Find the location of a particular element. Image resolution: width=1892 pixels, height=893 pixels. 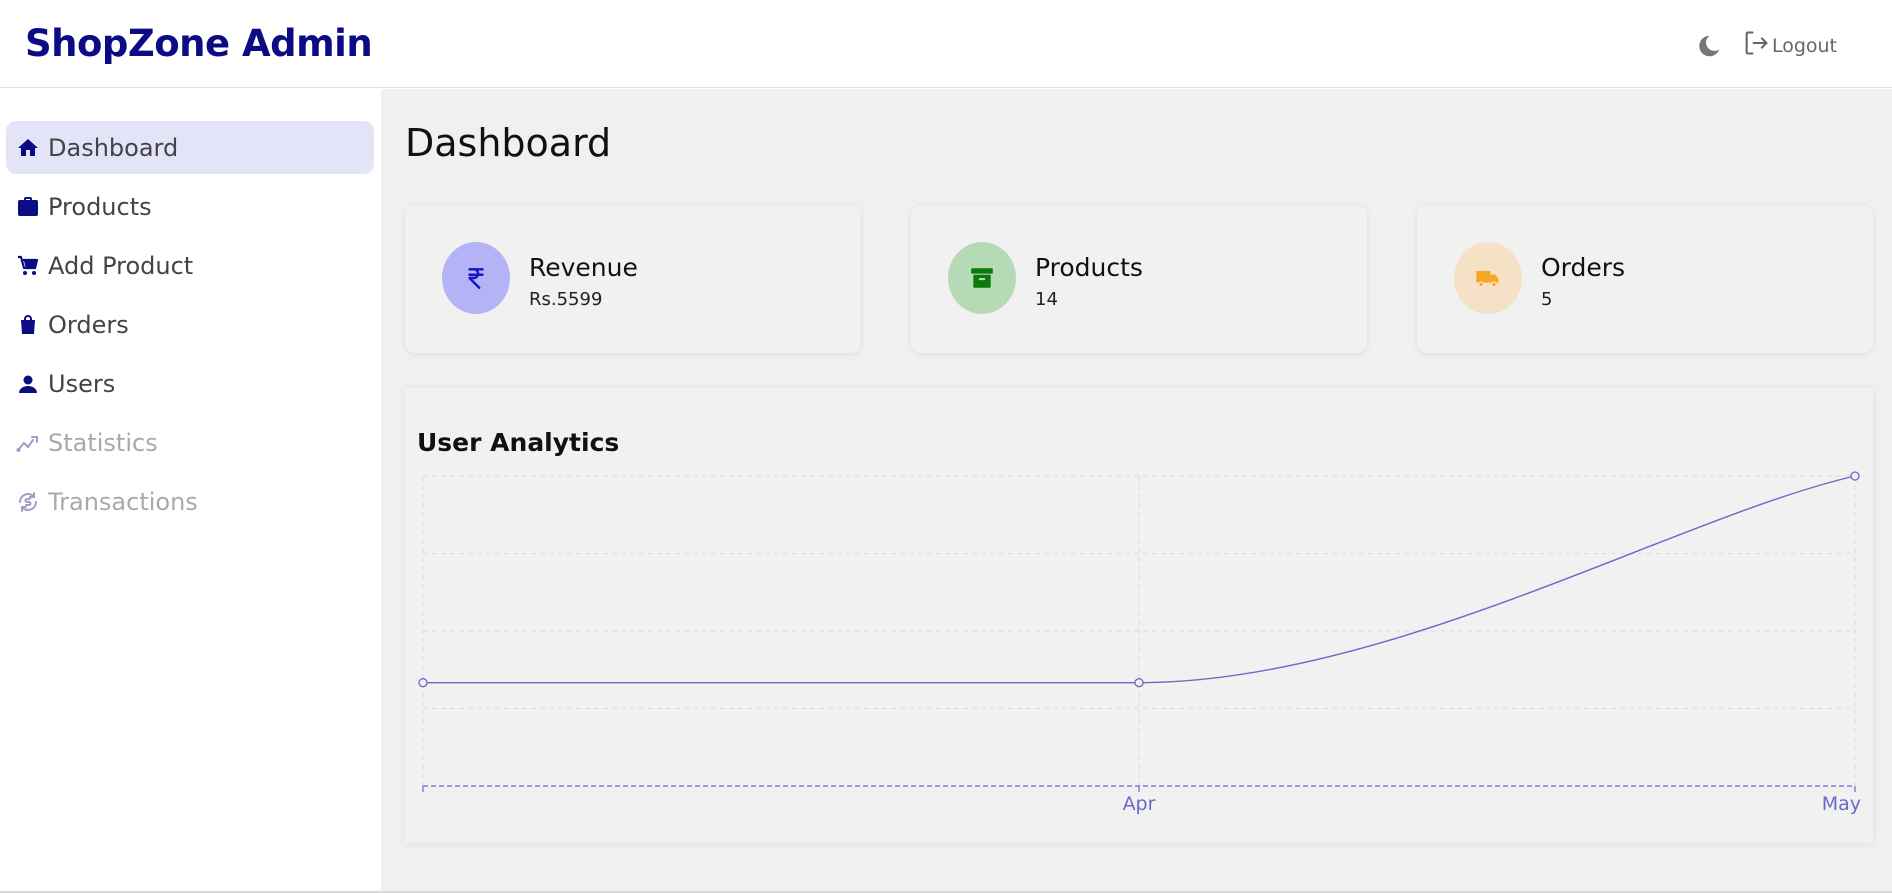

sidebar-item-label: Statistics is located at coordinates (103, 442).